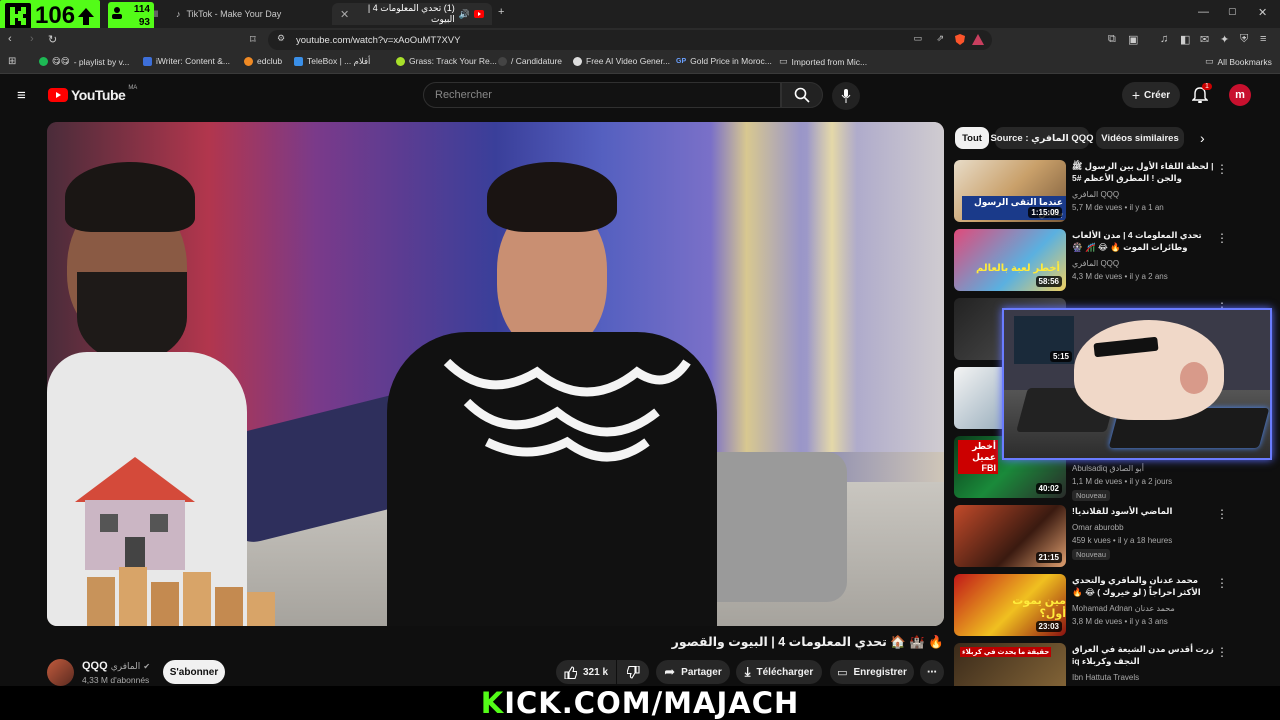 This screenshot has height=720, width=1280. Describe the element at coordinates (1240, 95) in the screenshot. I see `avatar: m` at that location.